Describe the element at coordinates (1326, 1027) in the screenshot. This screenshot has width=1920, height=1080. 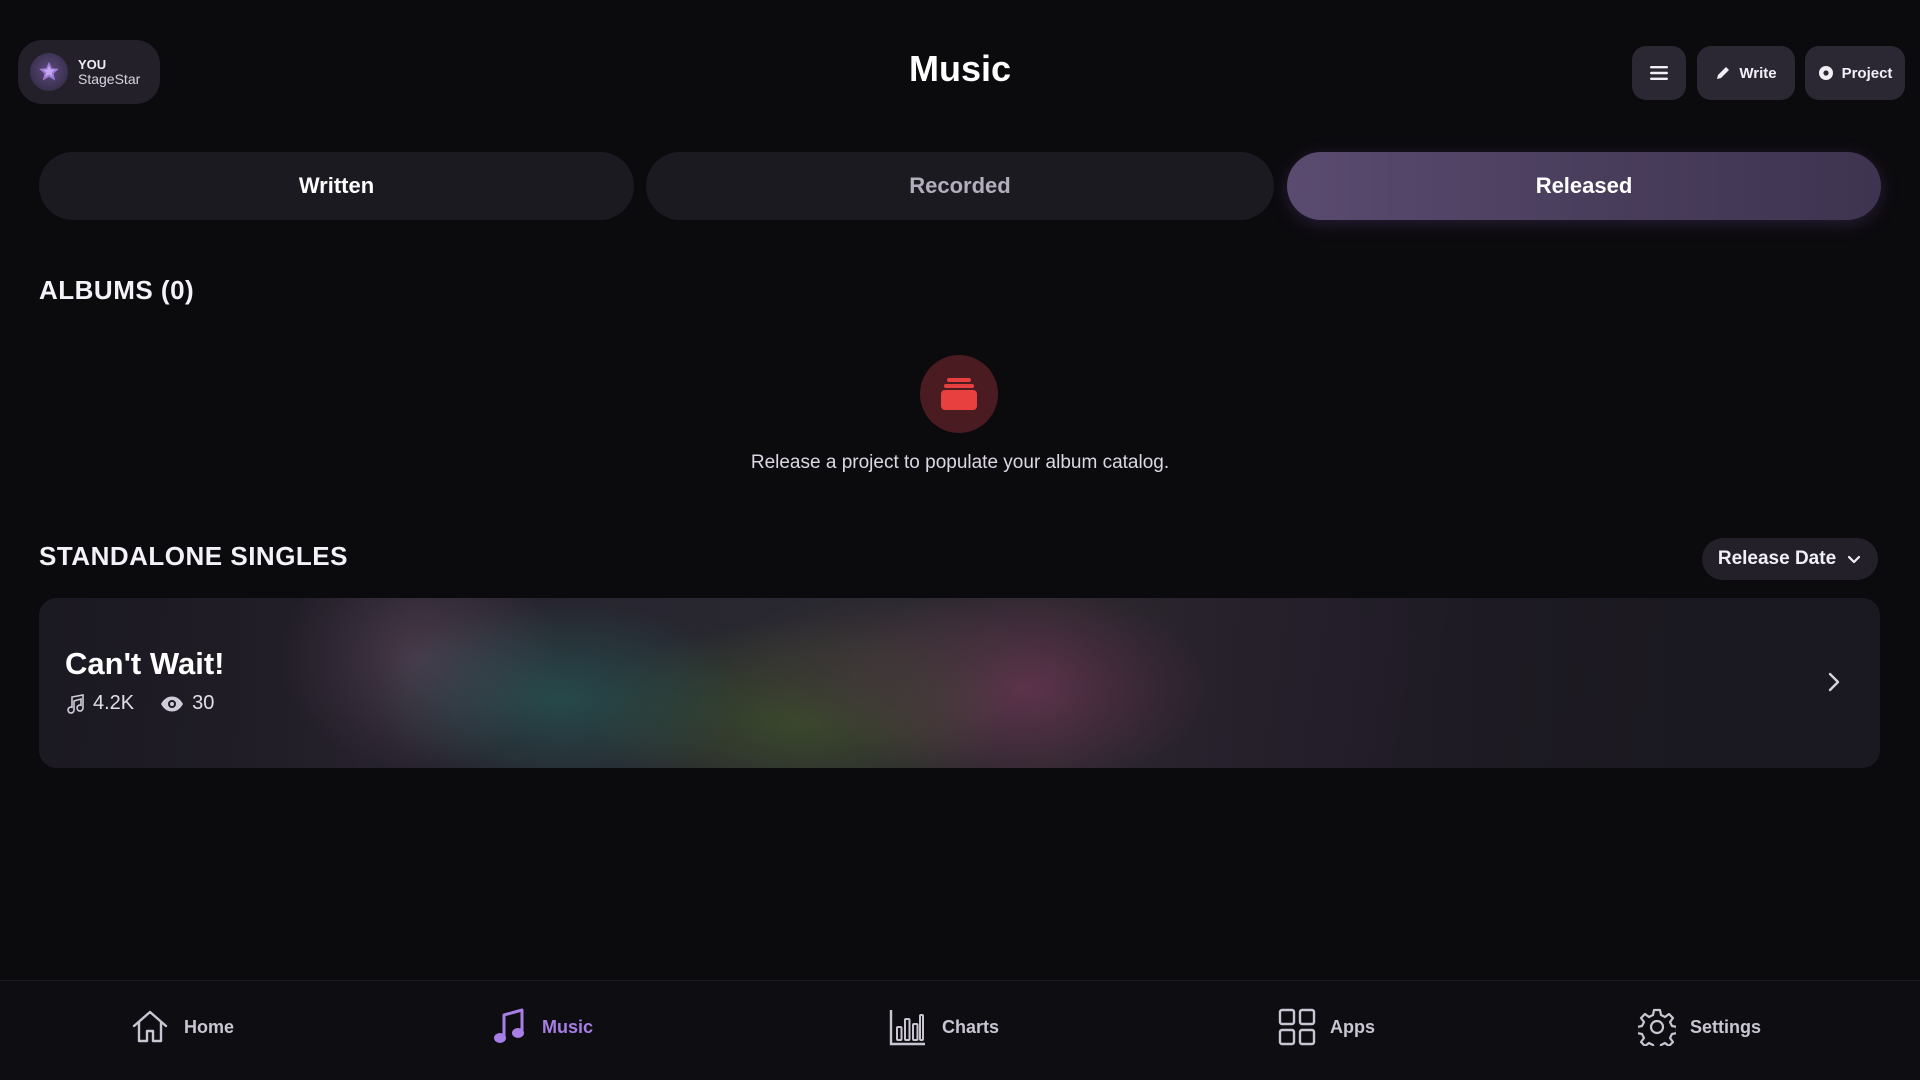
I see `nav-item-apps: Apps` at that location.